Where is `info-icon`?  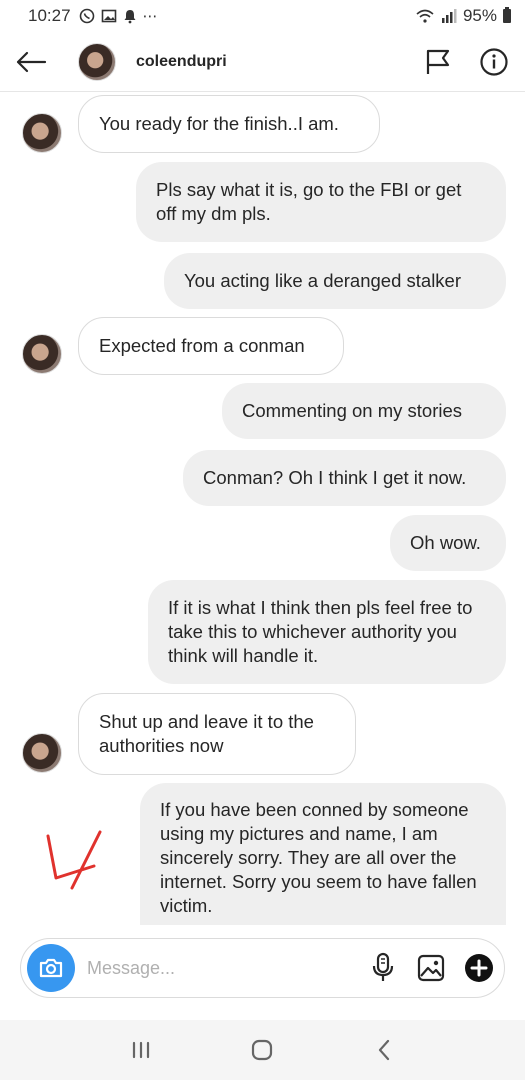
info-icon is located at coordinates (494, 61).